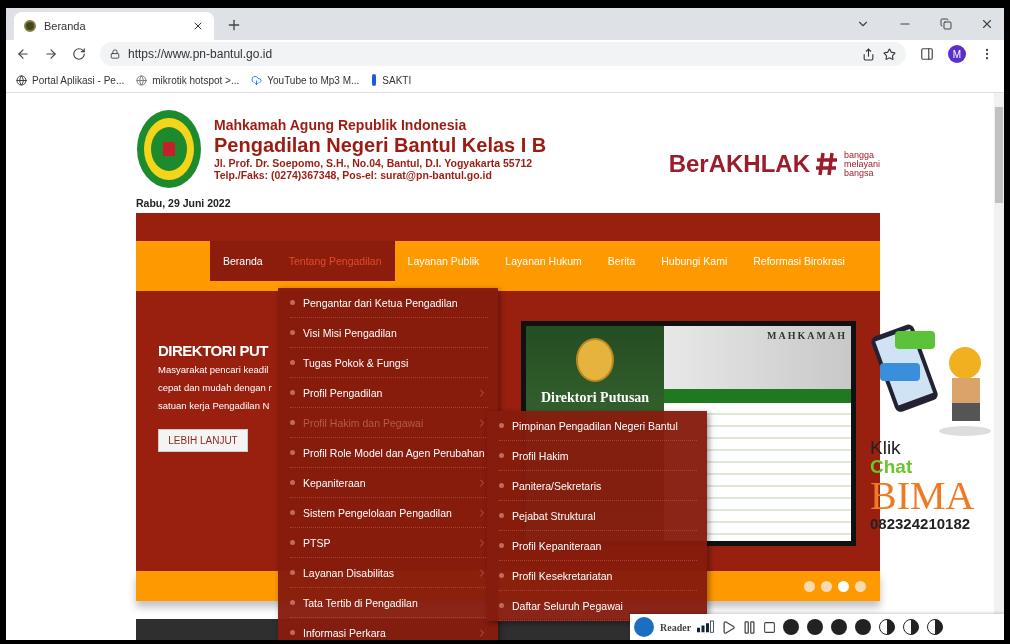  Describe the element at coordinates (858, 155) in the screenshot. I see `tagline-text: bangga` at that location.